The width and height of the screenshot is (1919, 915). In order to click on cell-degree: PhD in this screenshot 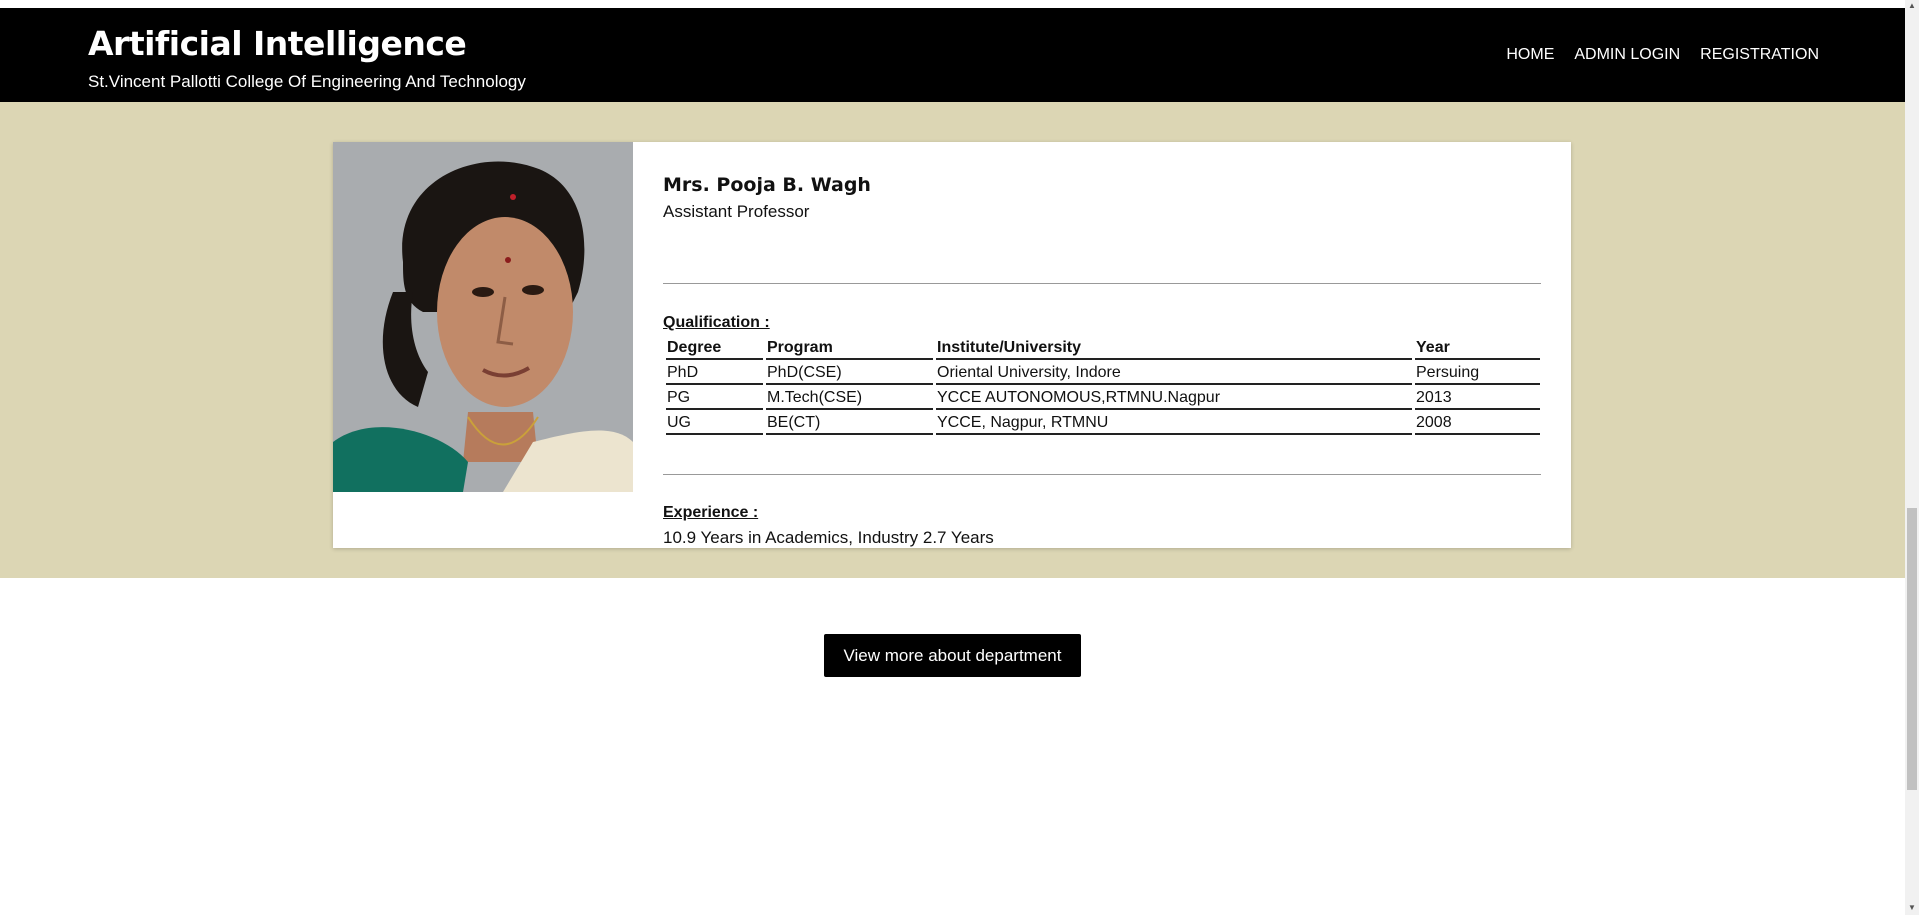, I will do `click(714, 372)`.